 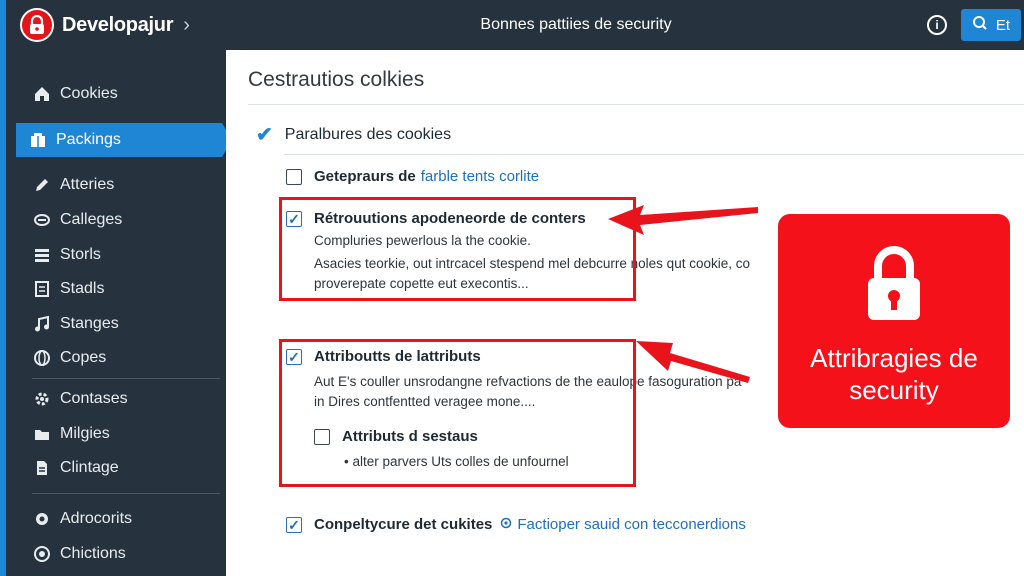 What do you see at coordinates (42, 289) in the screenshot?
I see `document-icon` at bounding box center [42, 289].